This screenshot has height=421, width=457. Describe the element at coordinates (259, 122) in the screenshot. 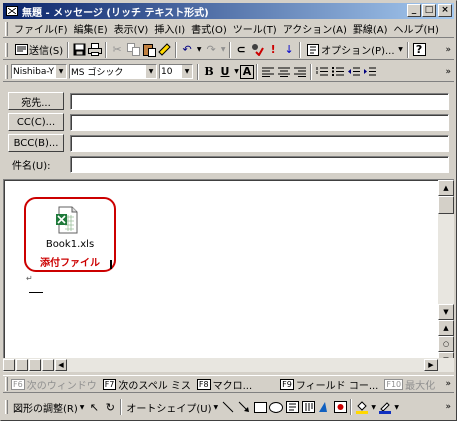

I see `cc-field` at that location.